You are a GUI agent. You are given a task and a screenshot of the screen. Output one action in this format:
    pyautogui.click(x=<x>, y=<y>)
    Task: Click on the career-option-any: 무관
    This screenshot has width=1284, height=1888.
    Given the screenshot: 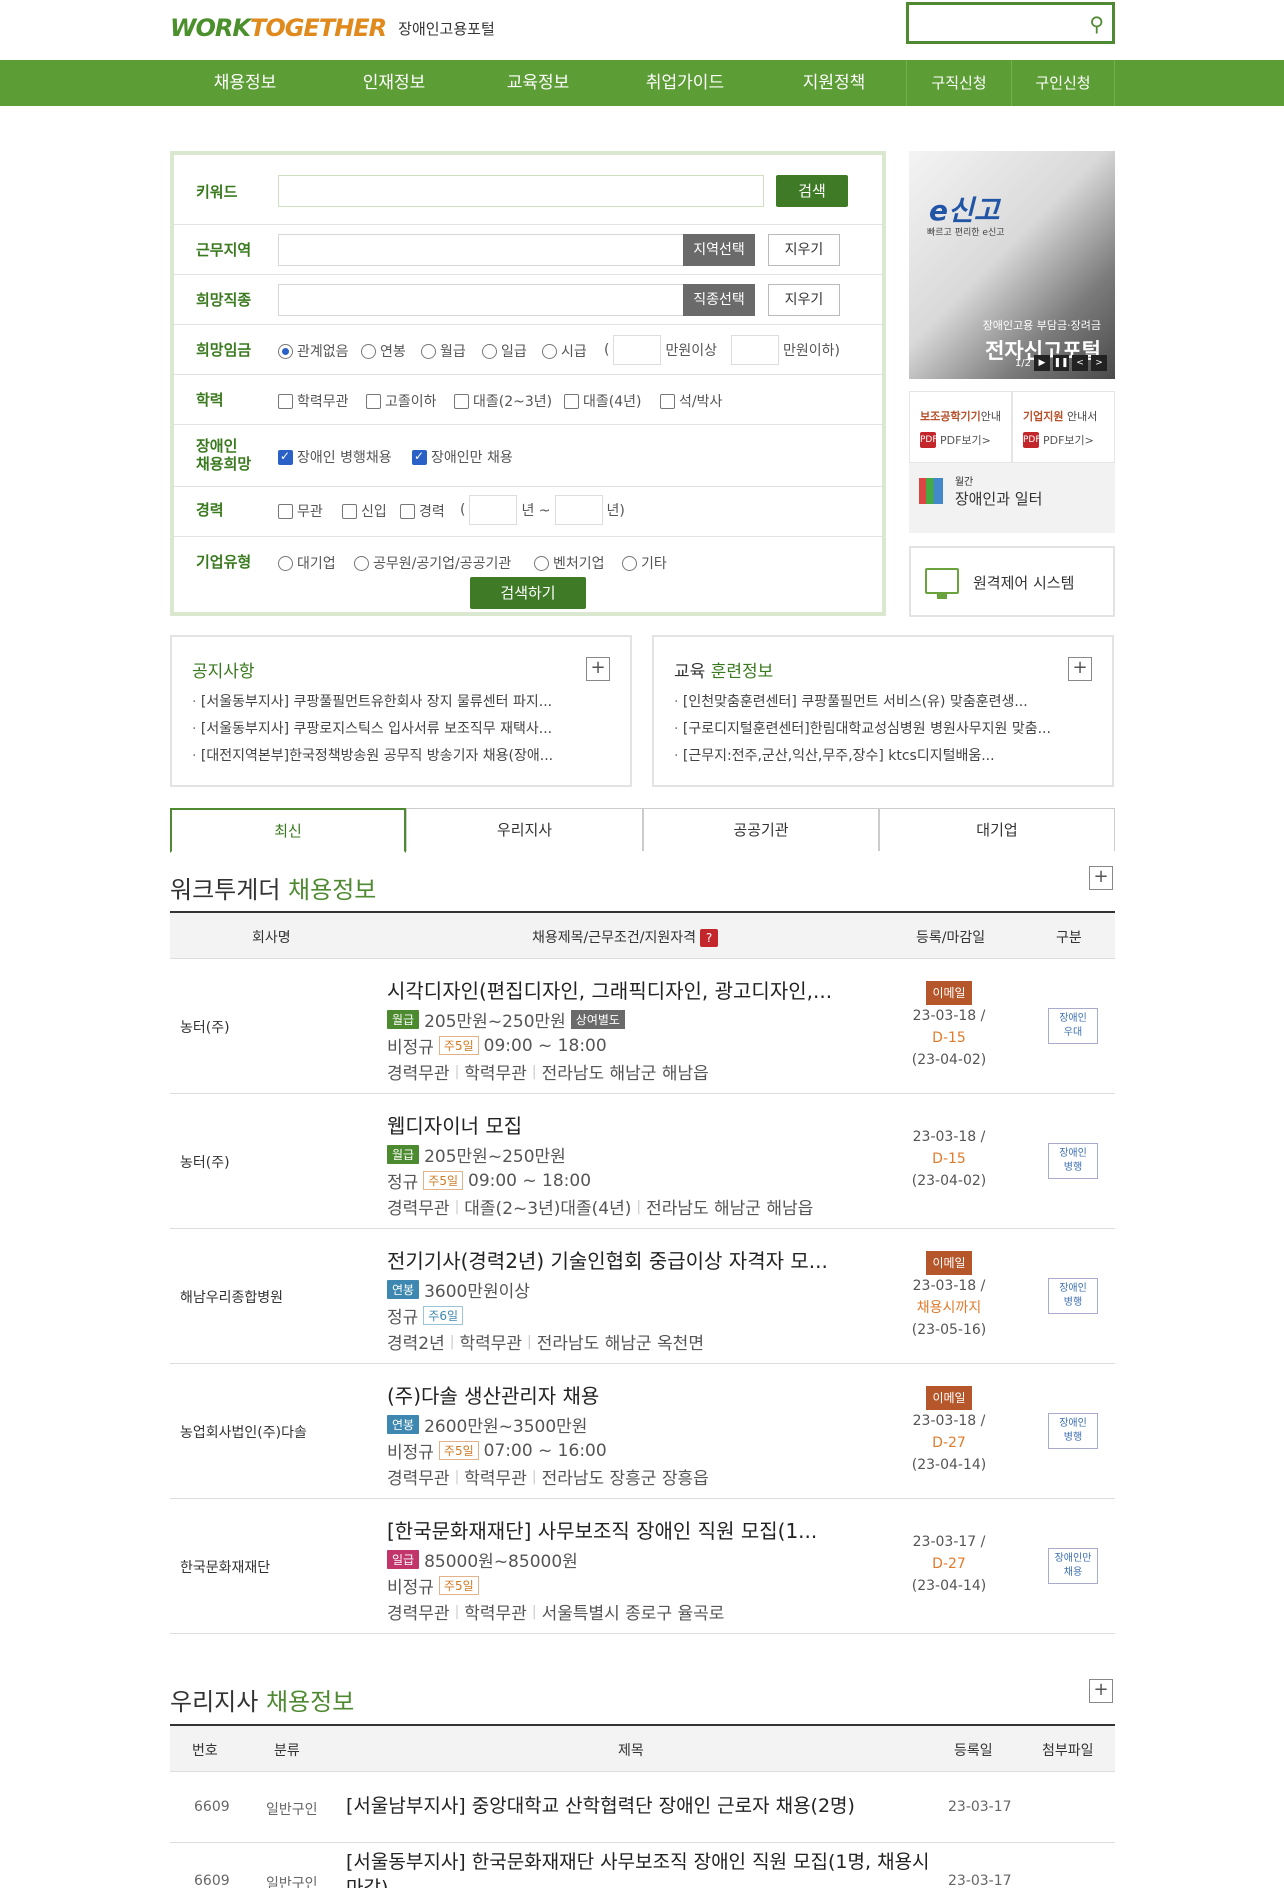 What is the action you would take?
    pyautogui.click(x=300, y=511)
    